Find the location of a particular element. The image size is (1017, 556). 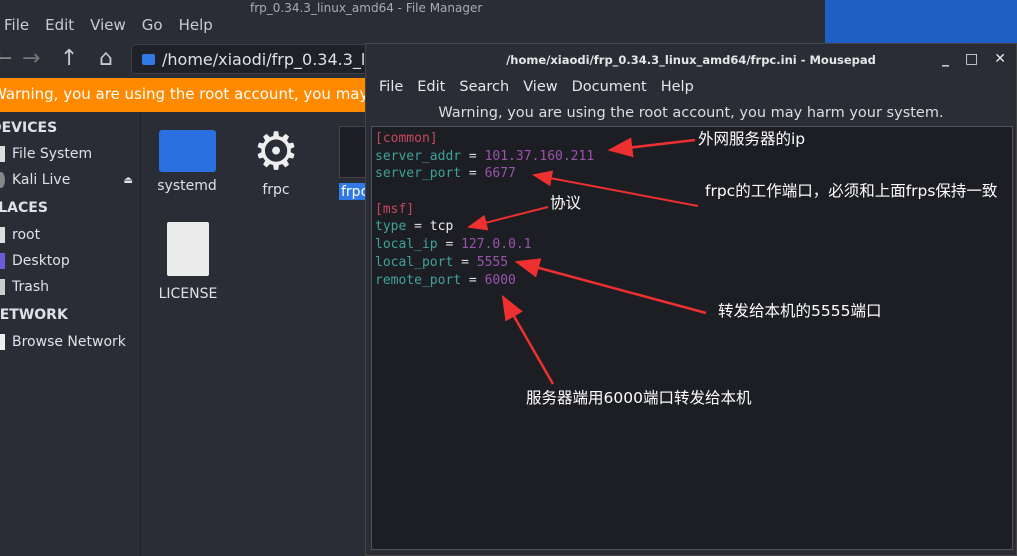

arrow-server-addr is located at coordinates (651, 147).